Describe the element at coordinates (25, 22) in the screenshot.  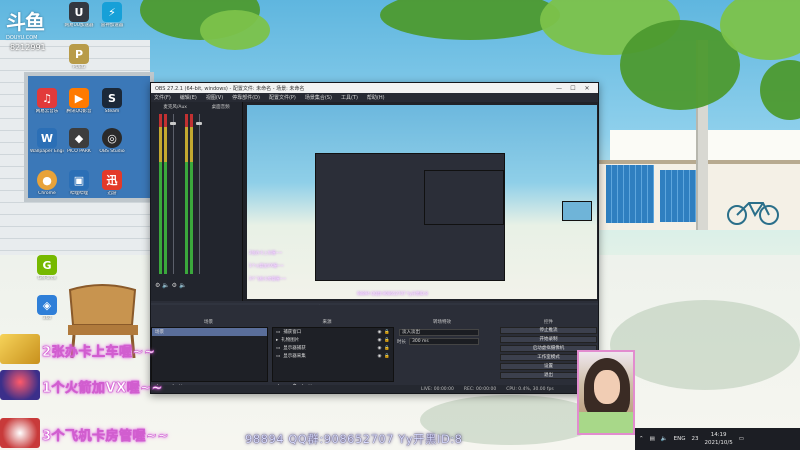
I see `logo-brand: 斗鱼` at that location.